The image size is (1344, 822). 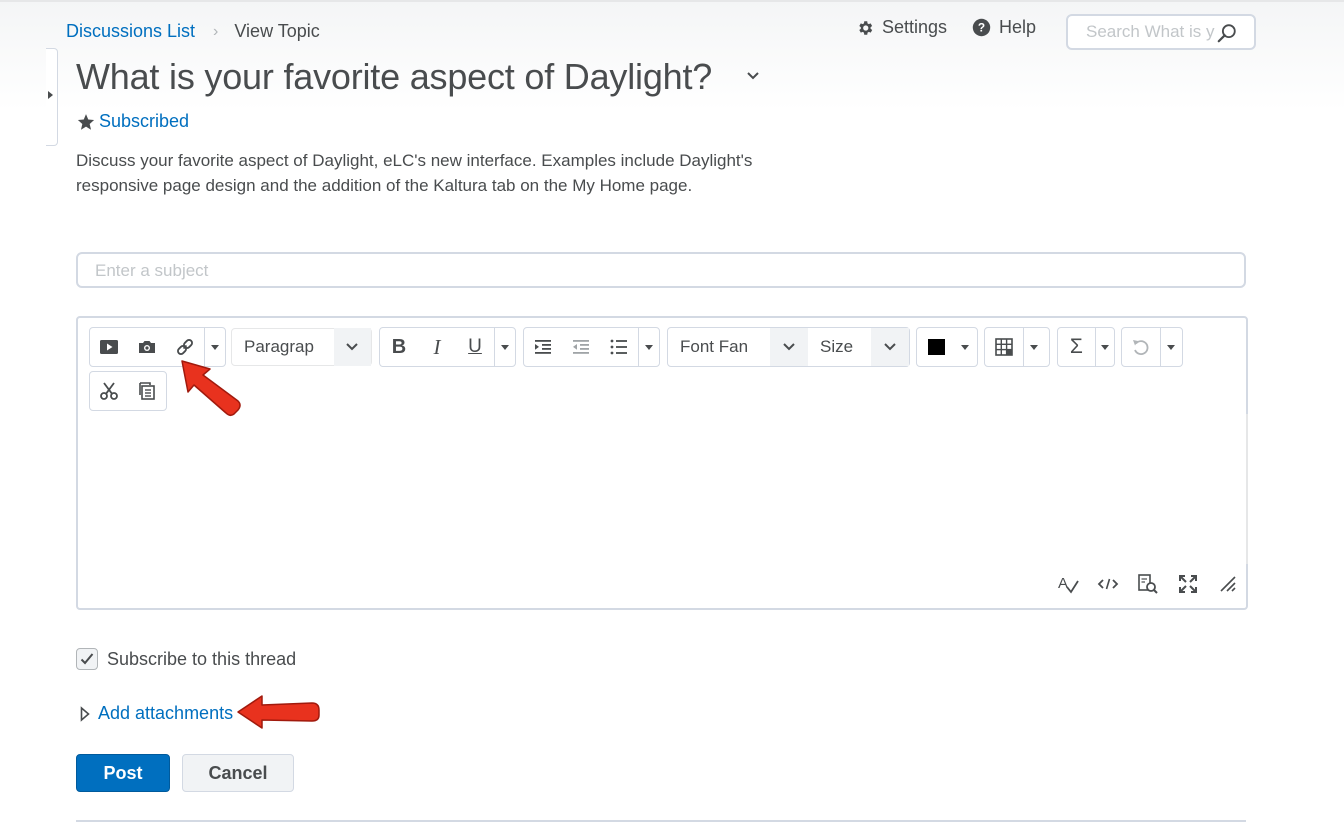 I want to click on insert-video-button, so click(x=109, y=347).